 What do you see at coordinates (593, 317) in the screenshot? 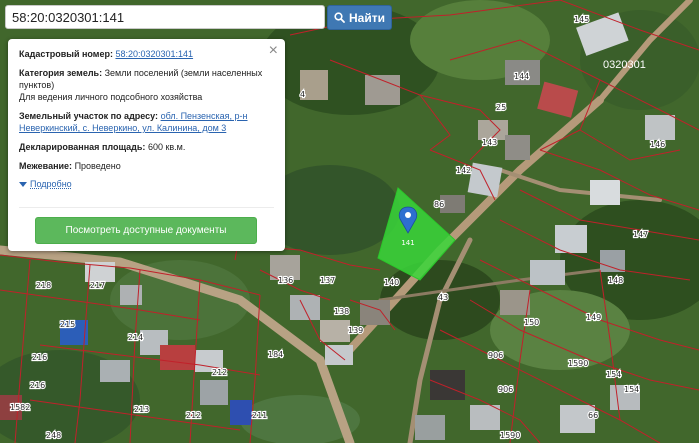
I see `parcel-label: 149` at bounding box center [593, 317].